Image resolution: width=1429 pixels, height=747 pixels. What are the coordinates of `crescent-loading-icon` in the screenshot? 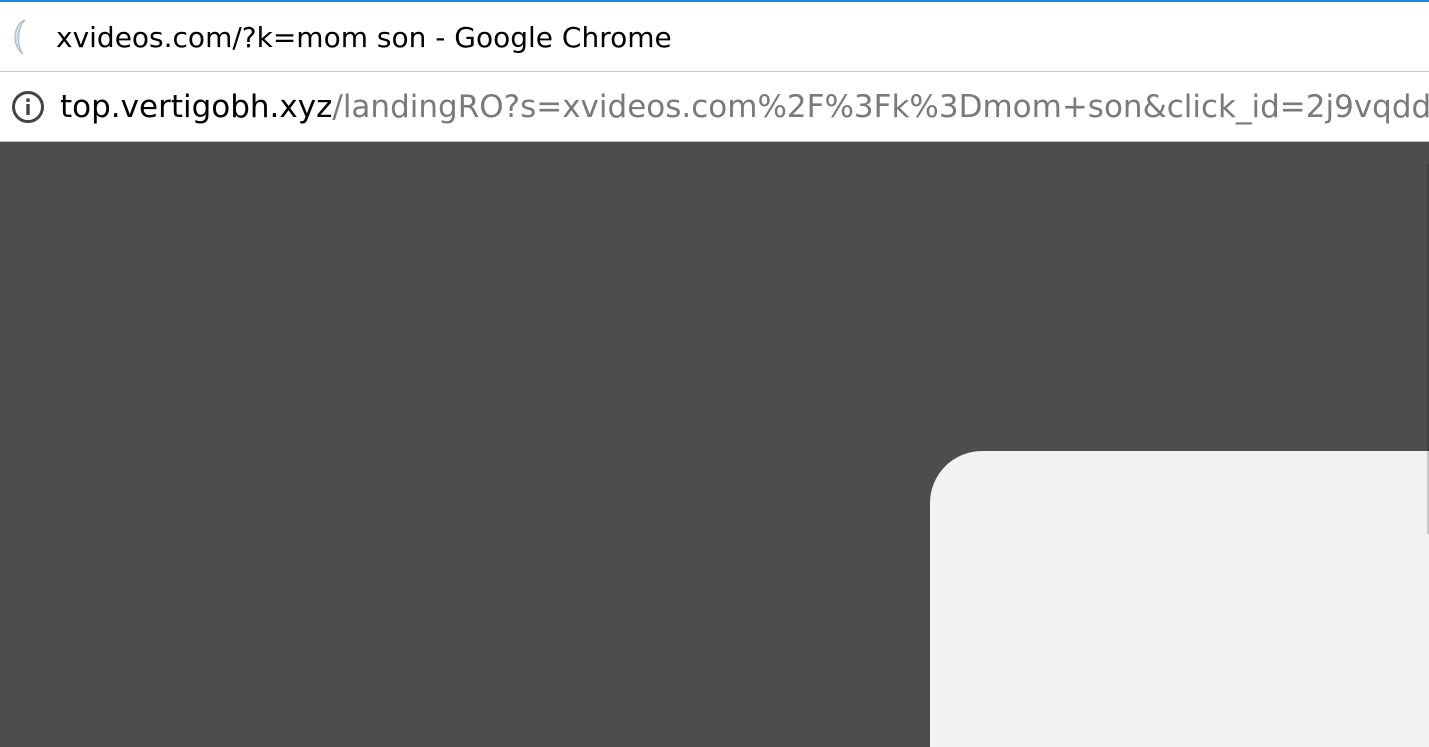 It's located at (21, 37).